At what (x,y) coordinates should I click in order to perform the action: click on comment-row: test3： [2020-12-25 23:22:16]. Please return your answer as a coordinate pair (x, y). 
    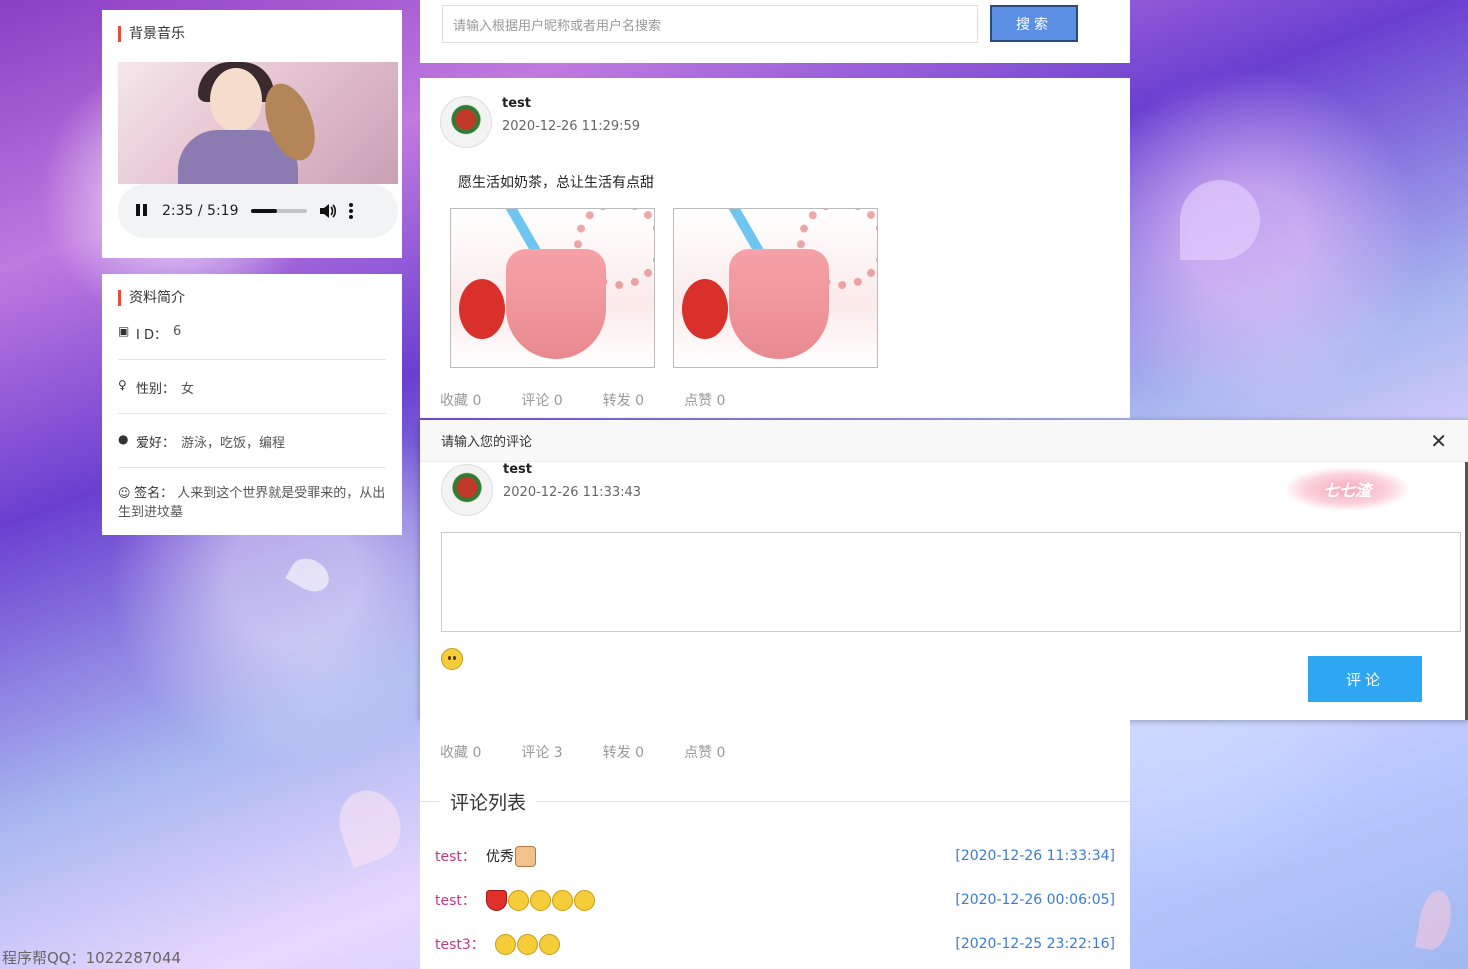
    Looking at the image, I should click on (775, 944).